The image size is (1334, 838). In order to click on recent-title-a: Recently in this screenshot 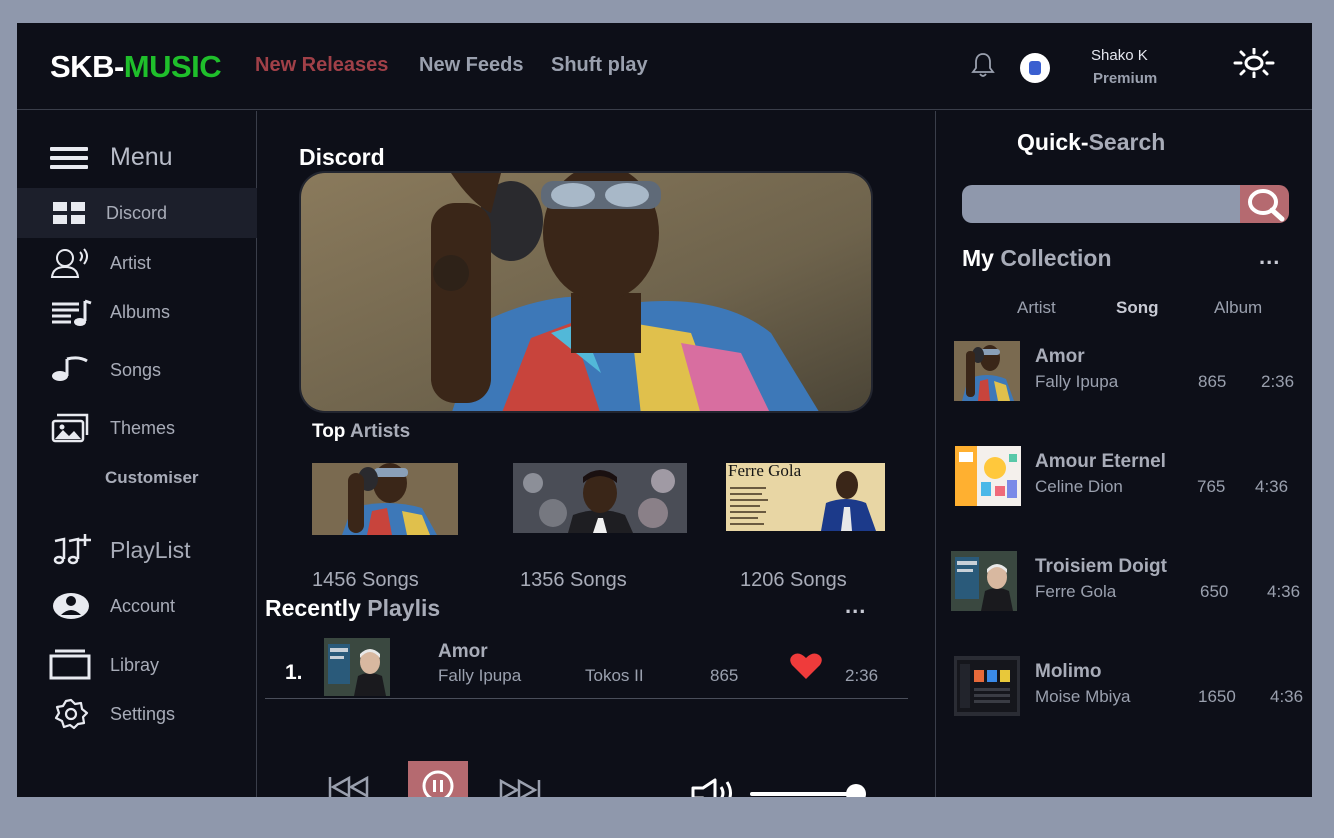, I will do `click(313, 608)`.